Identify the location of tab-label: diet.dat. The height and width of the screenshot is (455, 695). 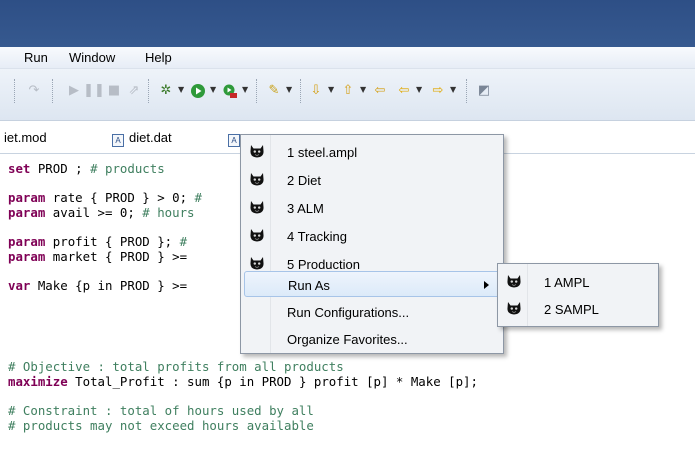
(150, 137).